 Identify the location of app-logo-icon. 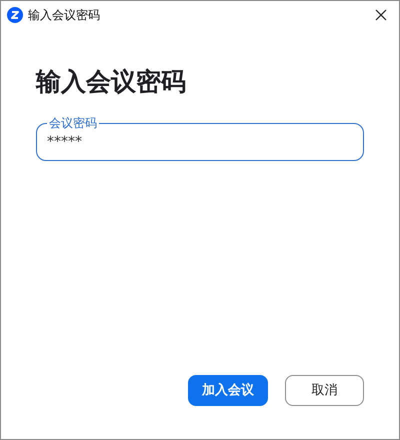
(15, 15).